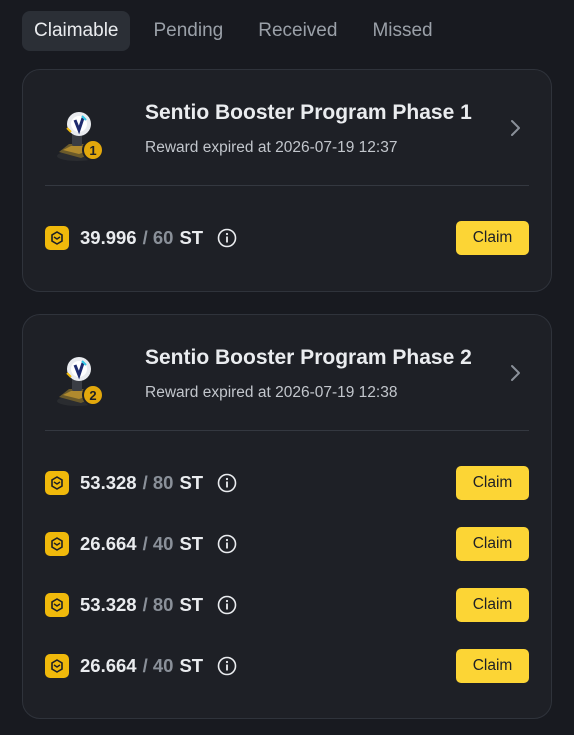 This screenshot has width=574, height=735. What do you see at coordinates (271, 147) in the screenshot?
I see `expiry-text: Reward expired at 2026-07-19 12:37` at bounding box center [271, 147].